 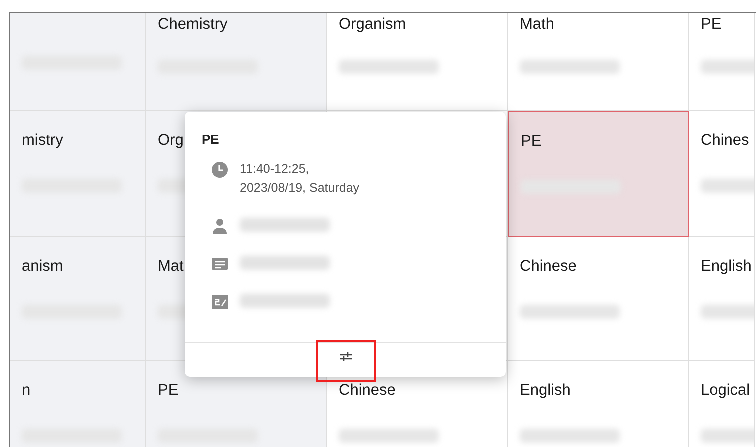 I want to click on selected-timetable-cell: PE, so click(x=598, y=174).